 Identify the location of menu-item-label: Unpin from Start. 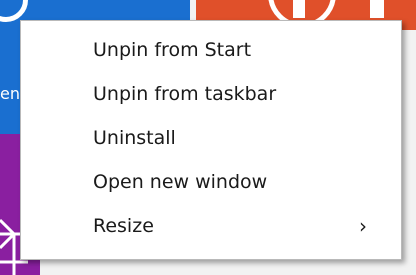
(172, 50).